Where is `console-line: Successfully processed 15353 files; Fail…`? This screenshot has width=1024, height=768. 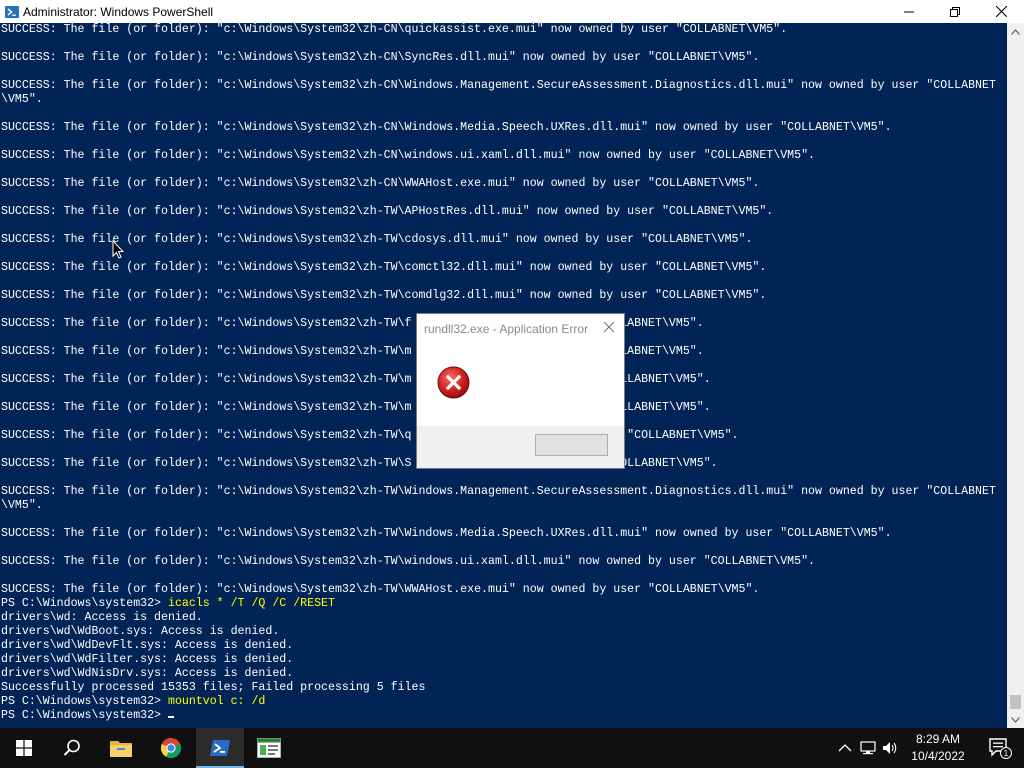 console-line: Successfully processed 15353 files; Fail… is located at coordinates (213, 687).